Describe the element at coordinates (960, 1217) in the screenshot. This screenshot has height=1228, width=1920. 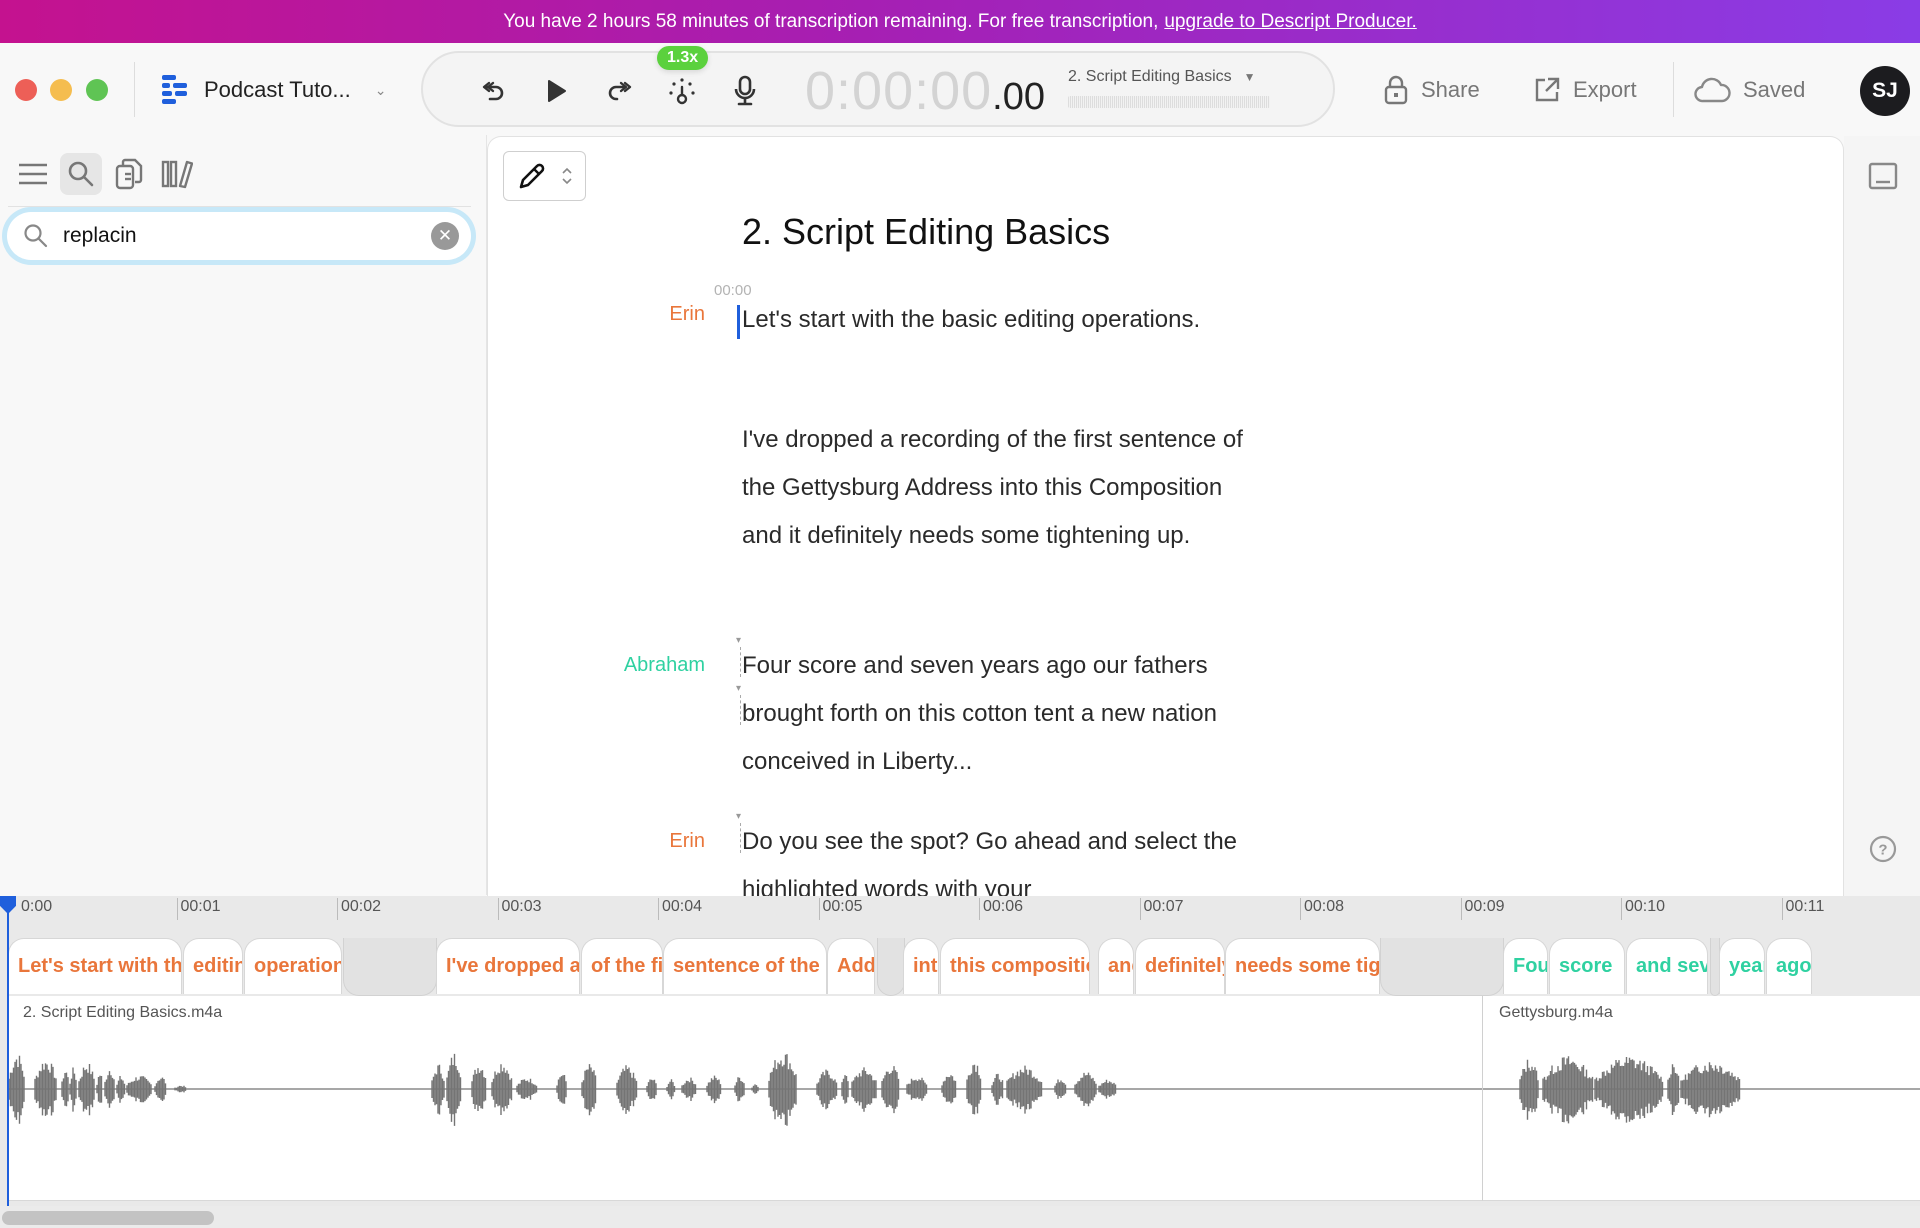
I see `horizontal-scrollbar` at that location.